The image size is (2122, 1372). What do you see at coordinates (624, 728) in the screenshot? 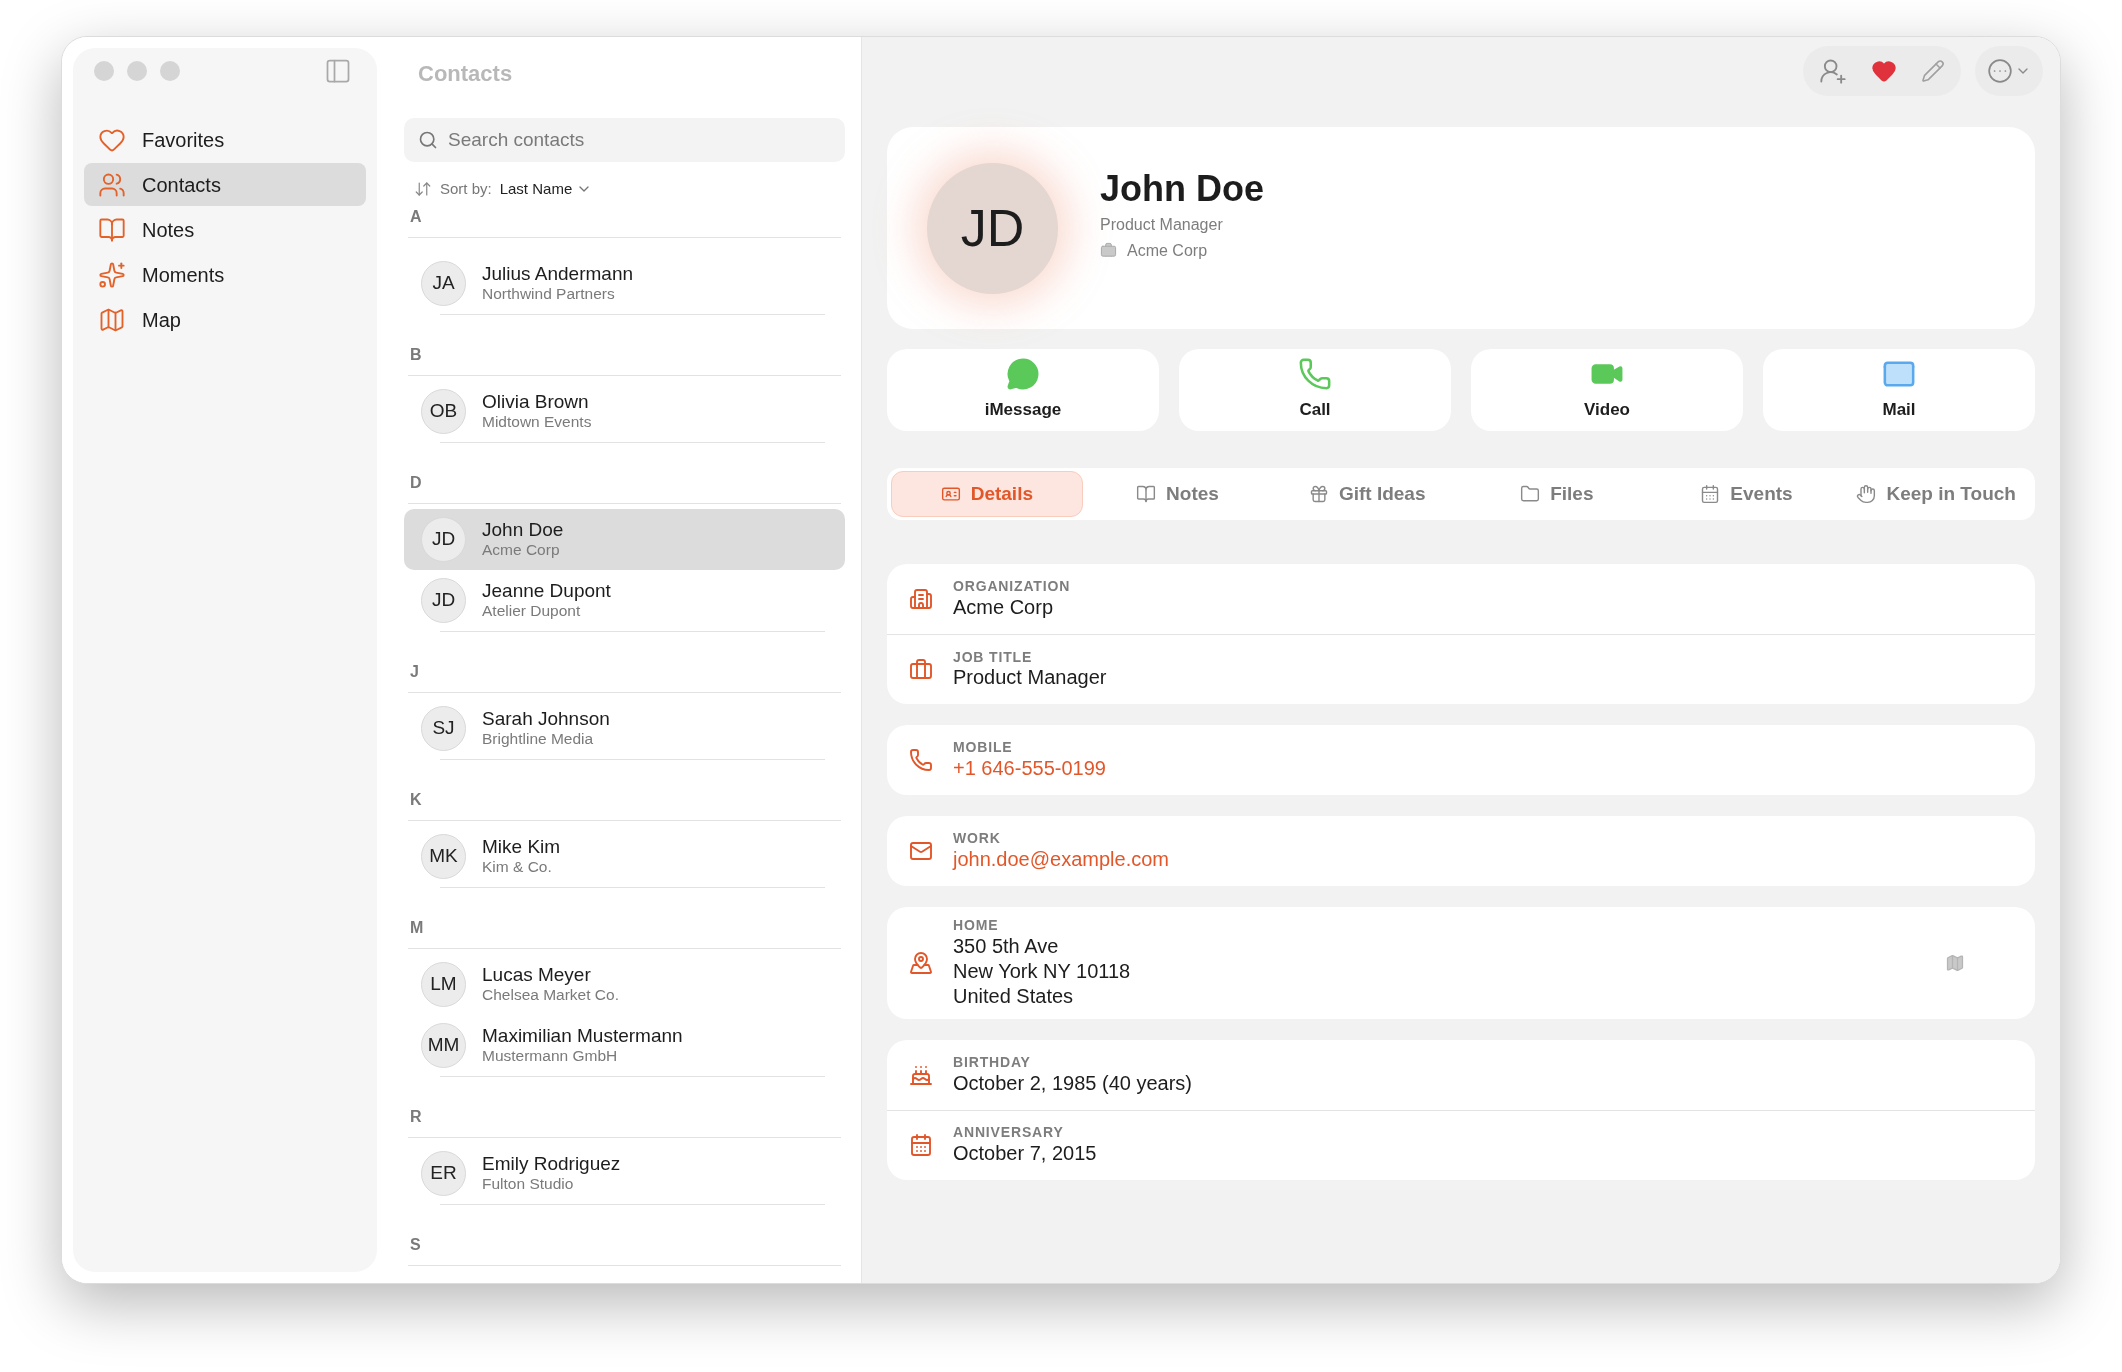
I see `contact-row: SJ Sarah Johnson Brightline Media` at bounding box center [624, 728].